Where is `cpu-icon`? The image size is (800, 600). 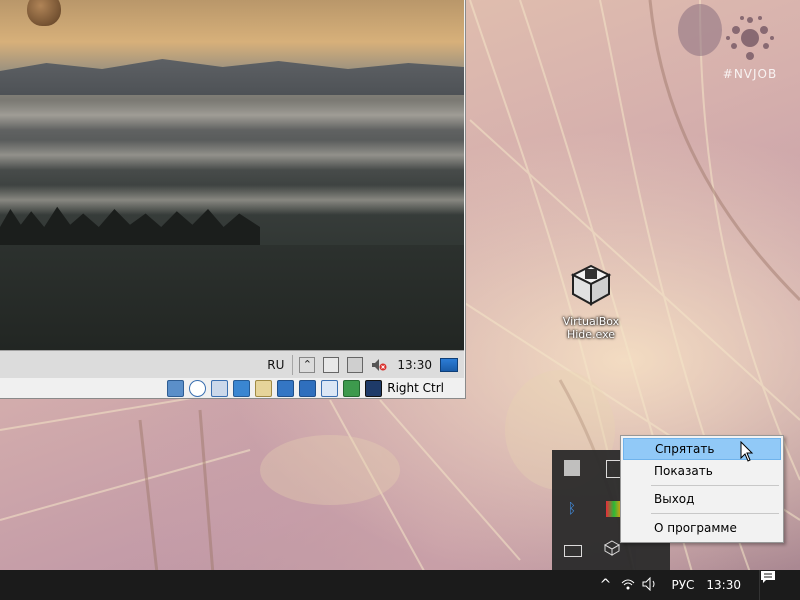 cpu-icon is located at coordinates (352, 388).